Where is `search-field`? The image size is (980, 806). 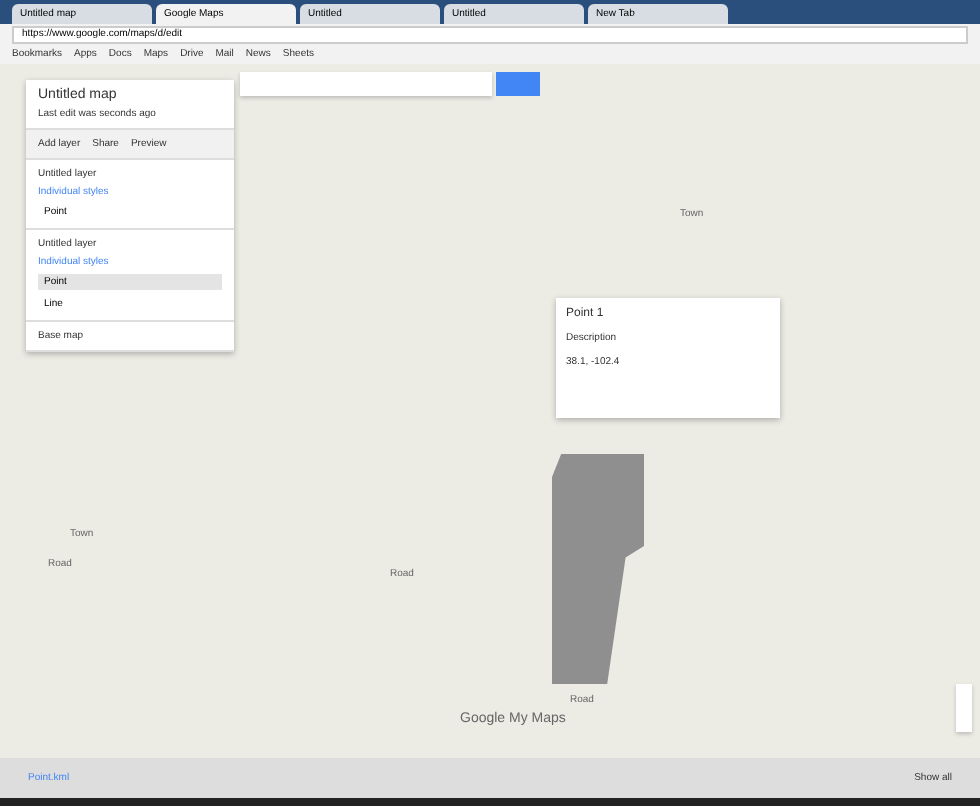 search-field is located at coordinates (366, 84).